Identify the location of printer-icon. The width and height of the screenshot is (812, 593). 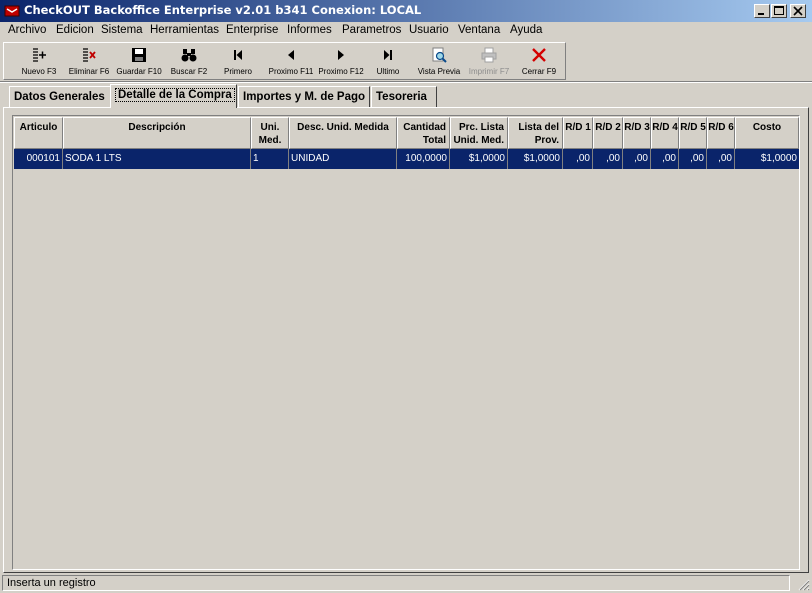
(489, 55).